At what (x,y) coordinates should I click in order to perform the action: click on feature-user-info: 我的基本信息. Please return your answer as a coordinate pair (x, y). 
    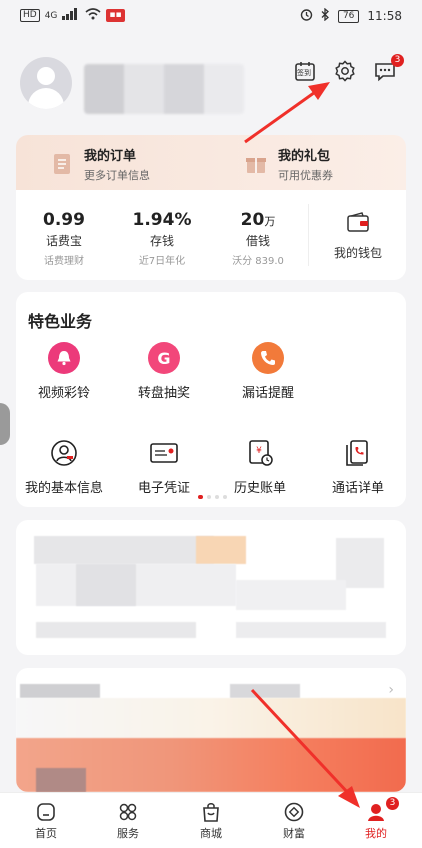
    Looking at the image, I should click on (64, 466).